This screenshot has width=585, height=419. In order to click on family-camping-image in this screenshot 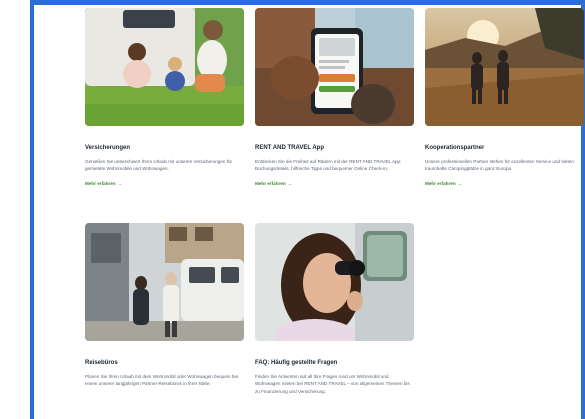, I will do `click(164, 67)`.